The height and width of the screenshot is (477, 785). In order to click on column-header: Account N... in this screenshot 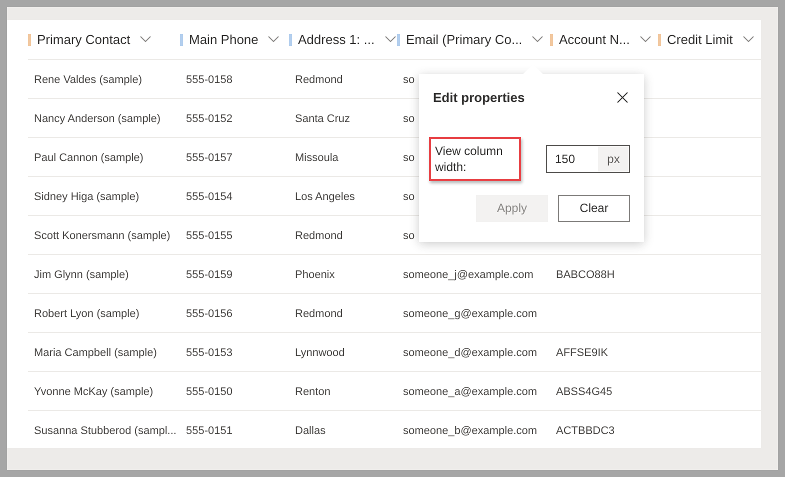, I will do `click(604, 39)`.